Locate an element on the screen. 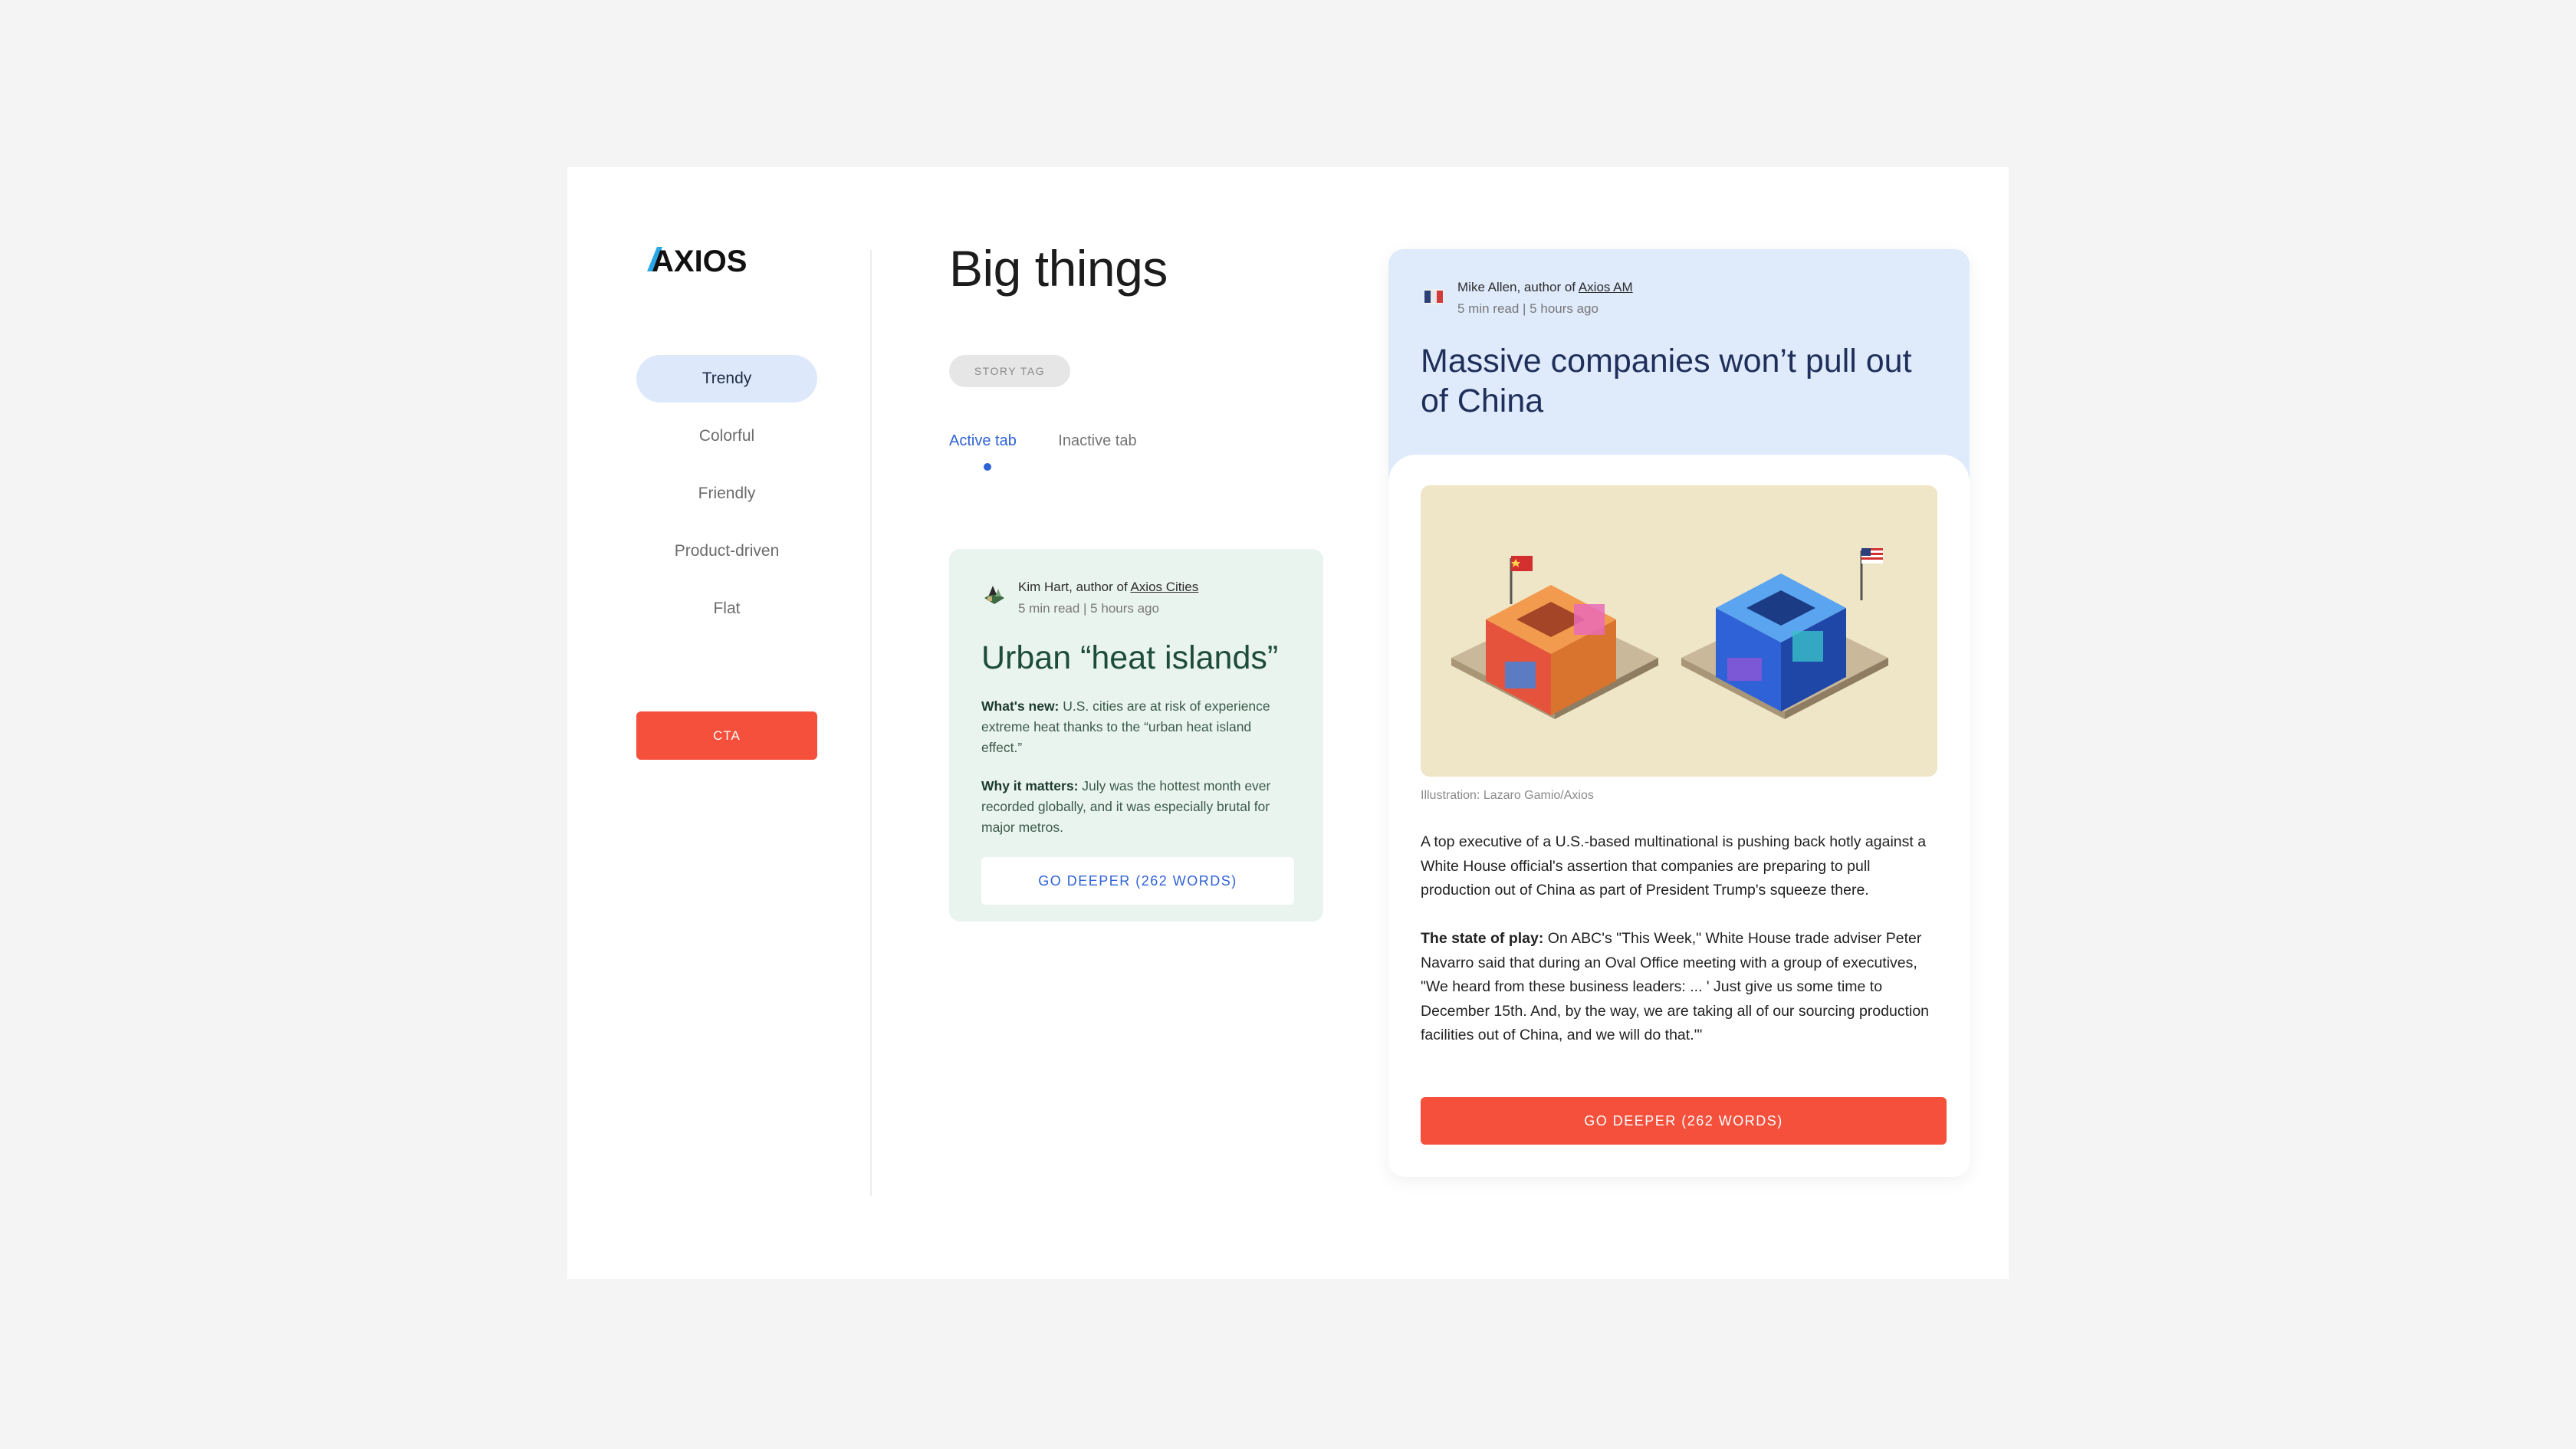 This screenshot has width=2576, height=1449. tab-active-label: Active tab is located at coordinates (983, 441).